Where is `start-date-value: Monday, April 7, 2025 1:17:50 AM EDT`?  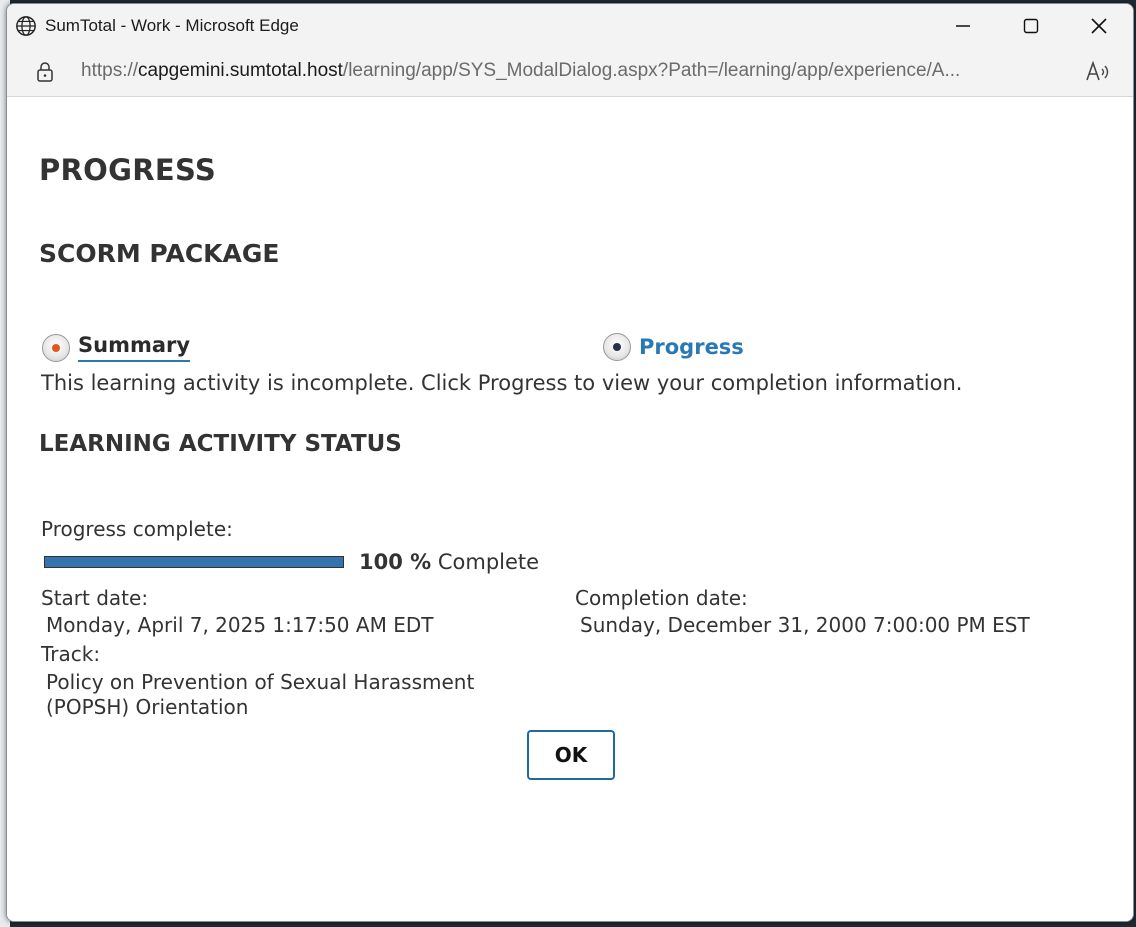
start-date-value: Monday, April 7, 2025 1:17:50 AM EDT is located at coordinates (240, 625).